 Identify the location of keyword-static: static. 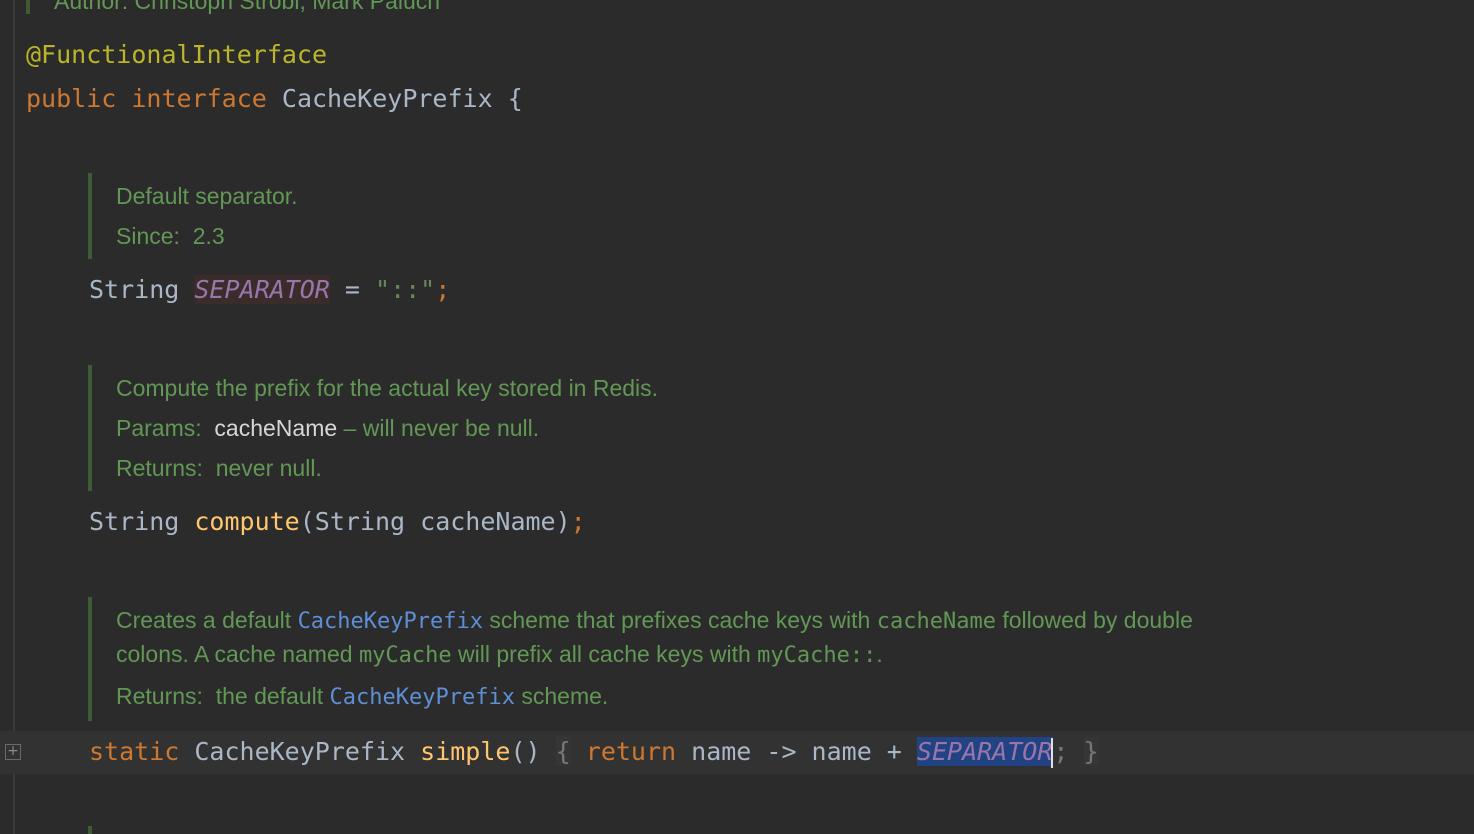
(134, 751).